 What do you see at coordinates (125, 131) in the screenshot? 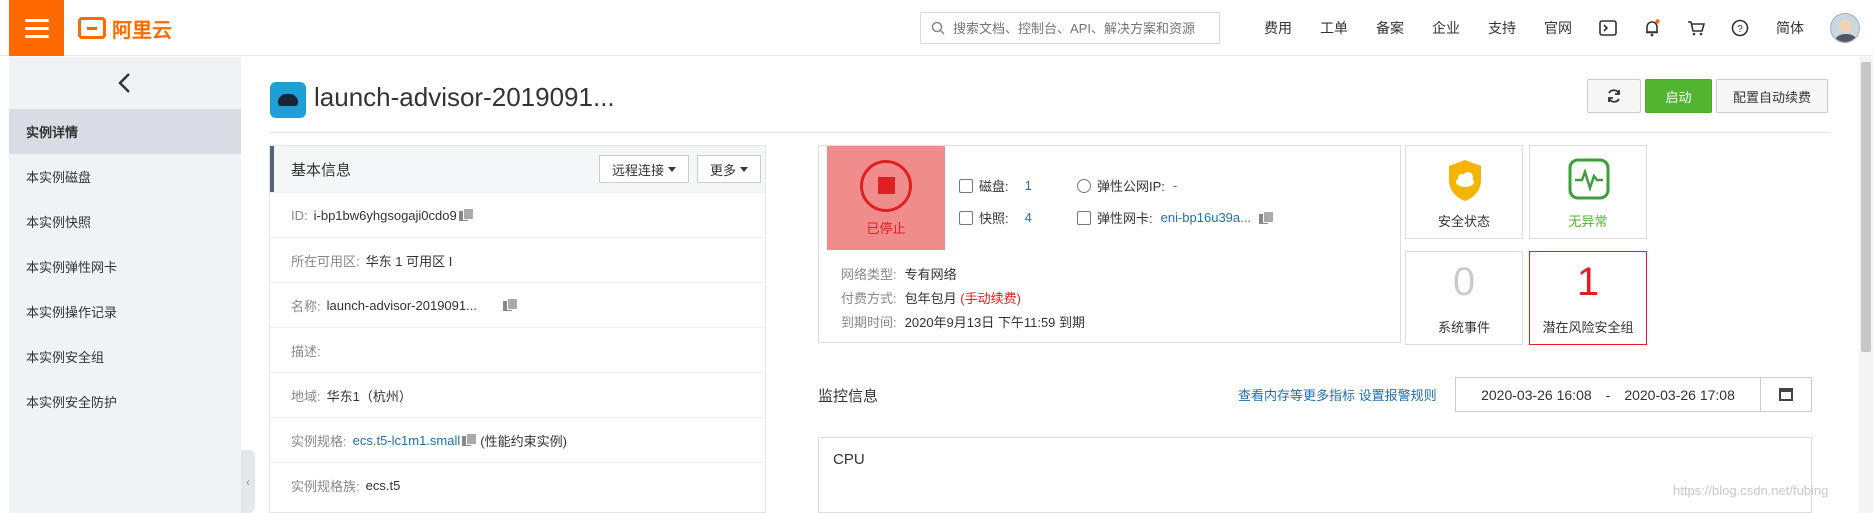
I see `sidebar-item-instance-details: 实例详情` at bounding box center [125, 131].